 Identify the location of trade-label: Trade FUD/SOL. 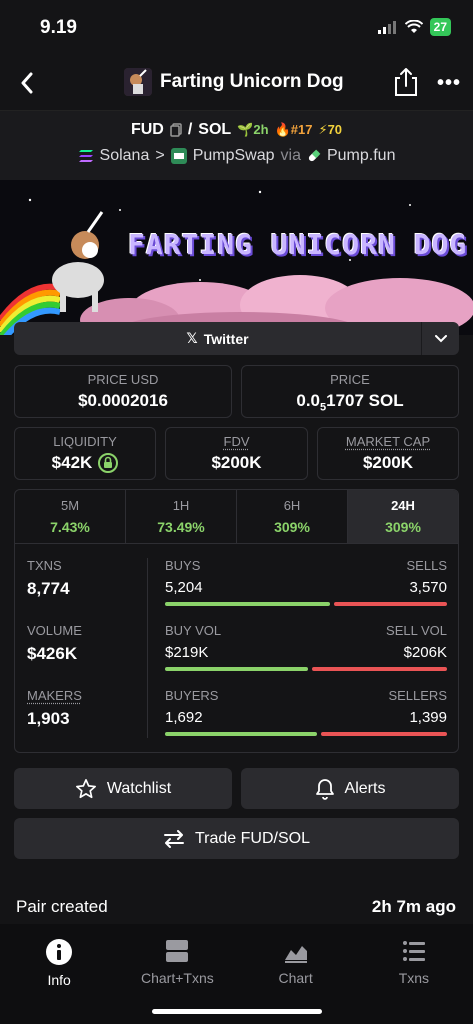
(252, 838).